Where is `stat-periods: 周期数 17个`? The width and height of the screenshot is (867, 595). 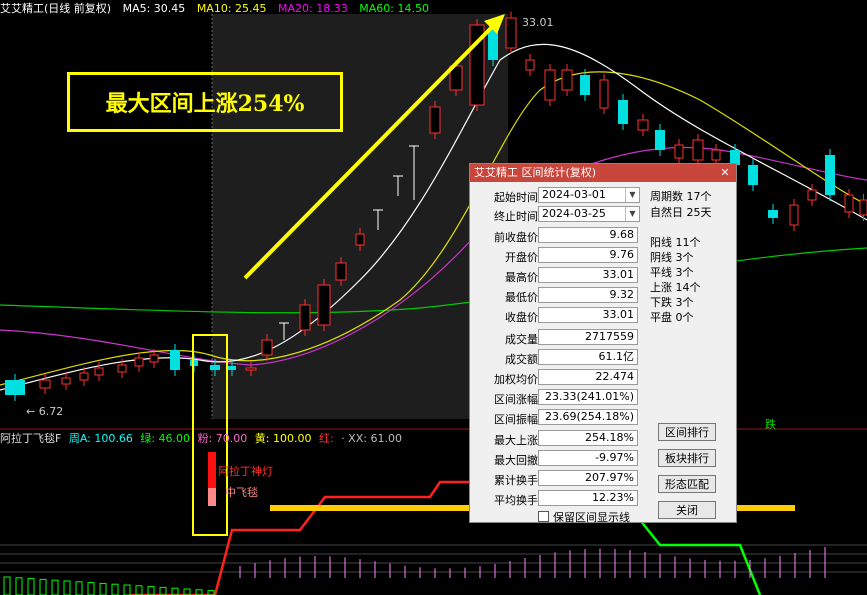 stat-periods: 周期数 17个 is located at coordinates (681, 196).